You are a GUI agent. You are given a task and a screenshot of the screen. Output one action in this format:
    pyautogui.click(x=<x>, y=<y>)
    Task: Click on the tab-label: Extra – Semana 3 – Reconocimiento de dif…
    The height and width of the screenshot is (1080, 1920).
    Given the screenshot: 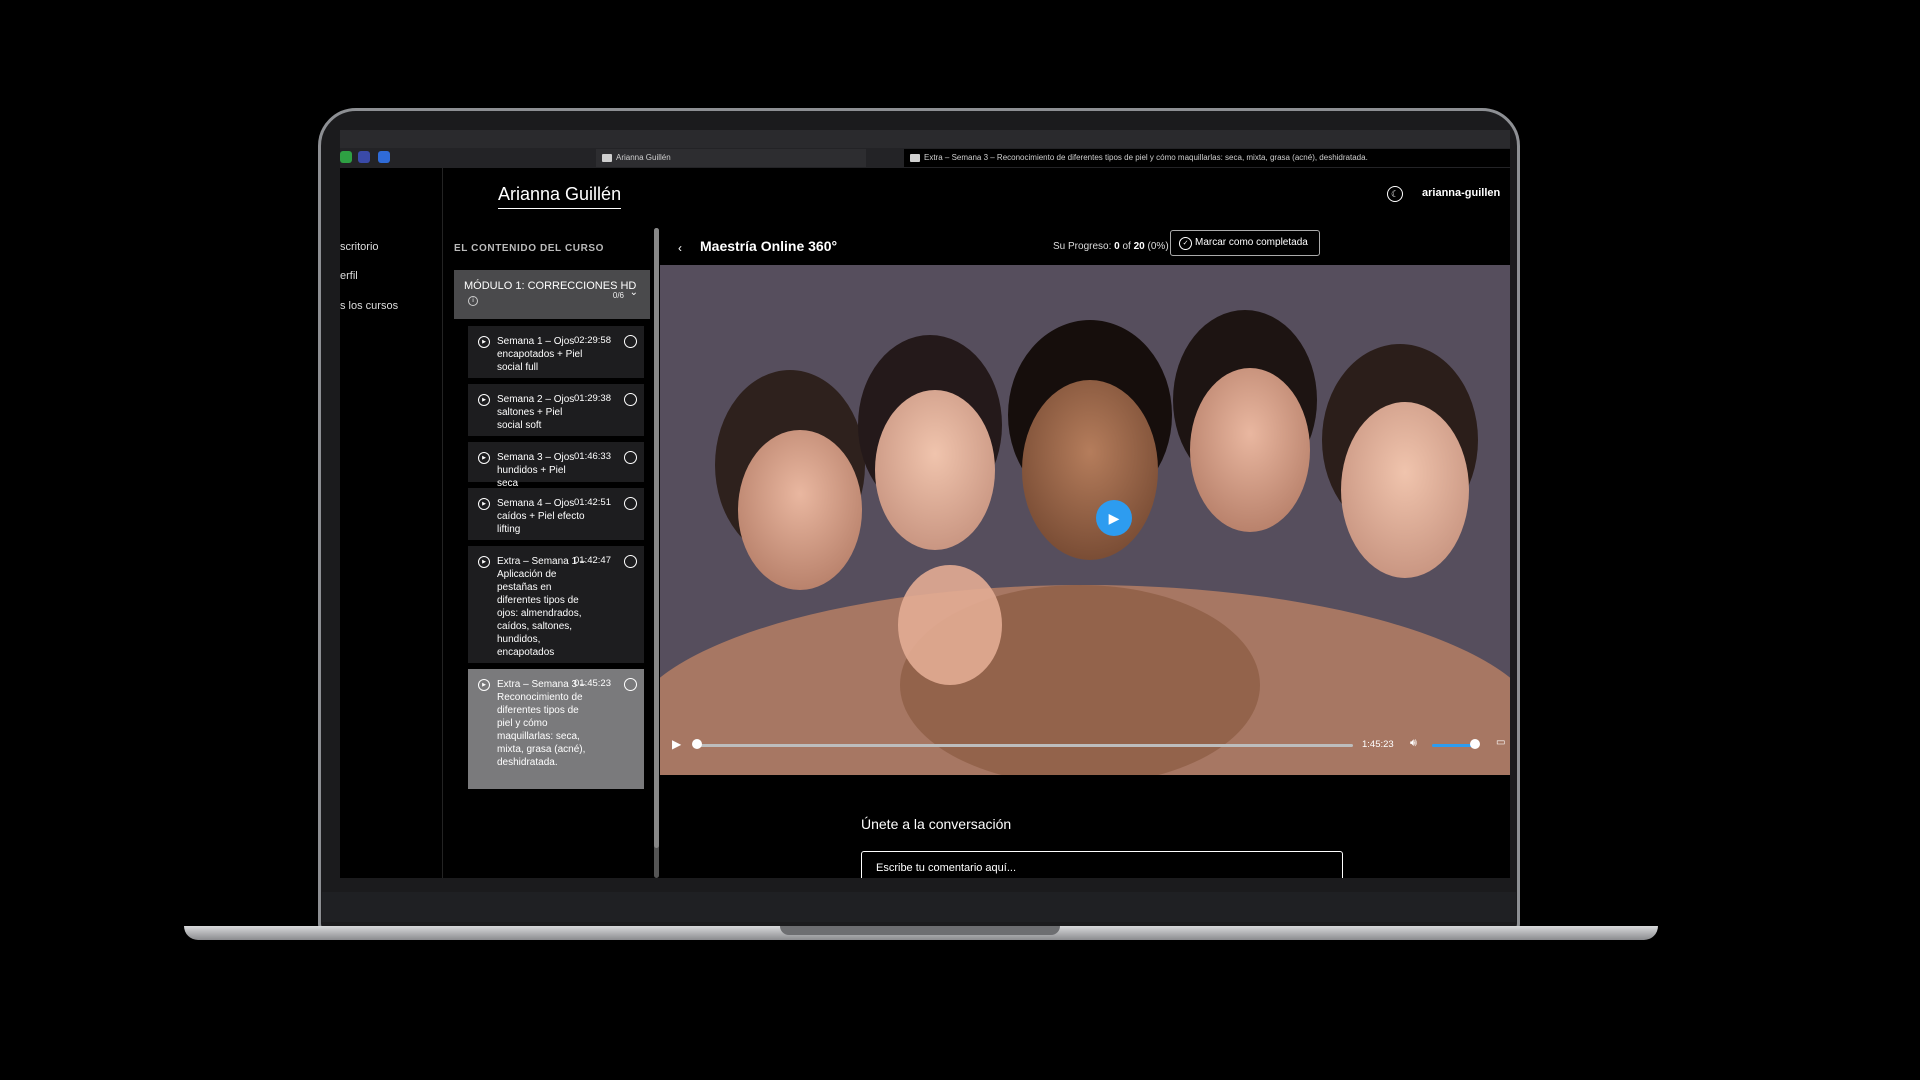 What is the action you would take?
    pyautogui.click(x=1146, y=157)
    